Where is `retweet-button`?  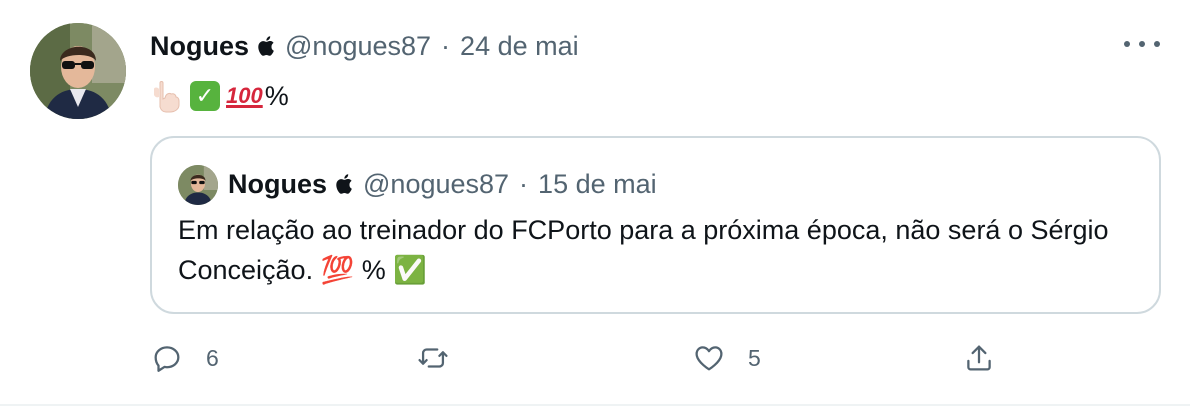
retweet-button is located at coordinates (444, 358).